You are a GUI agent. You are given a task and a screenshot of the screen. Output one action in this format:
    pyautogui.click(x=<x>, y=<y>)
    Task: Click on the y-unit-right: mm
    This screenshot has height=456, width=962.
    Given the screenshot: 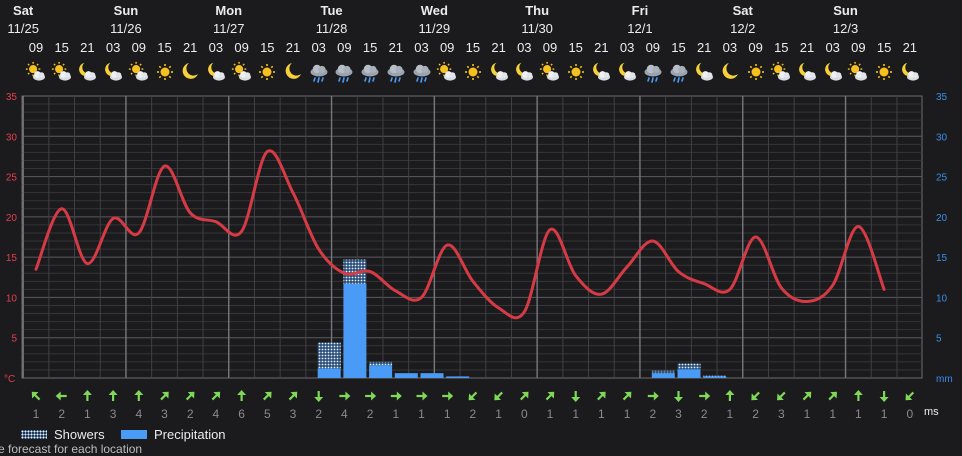 What is the action you would take?
    pyautogui.click(x=944, y=379)
    